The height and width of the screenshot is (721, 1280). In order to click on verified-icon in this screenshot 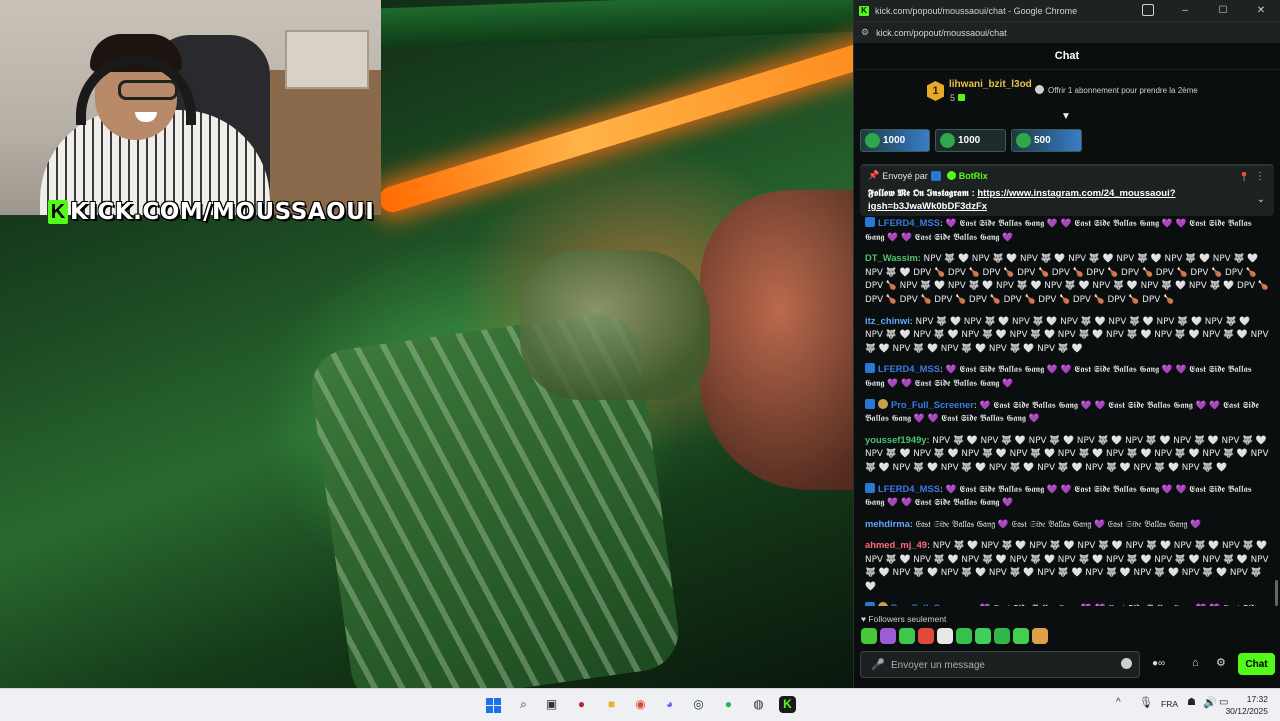, I will do `click(951, 175)`.